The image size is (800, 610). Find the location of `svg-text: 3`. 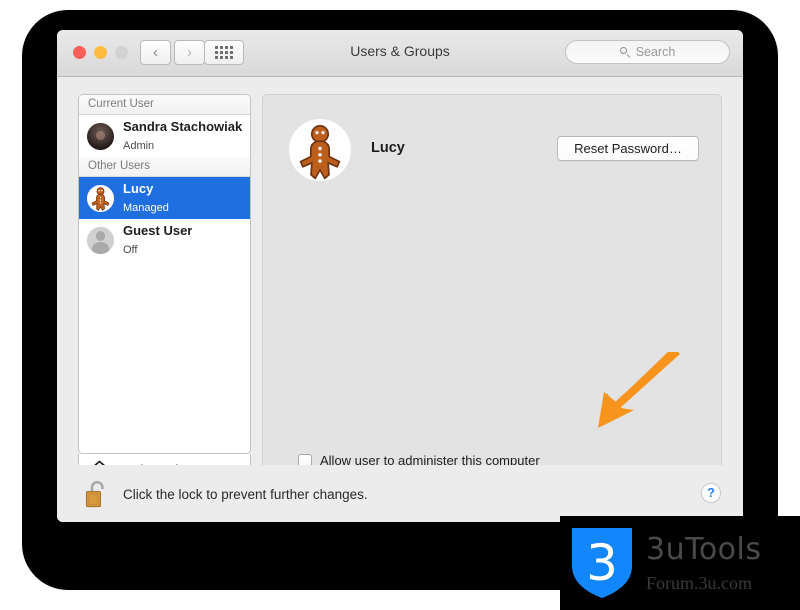

svg-text: 3 is located at coordinates (602, 563).